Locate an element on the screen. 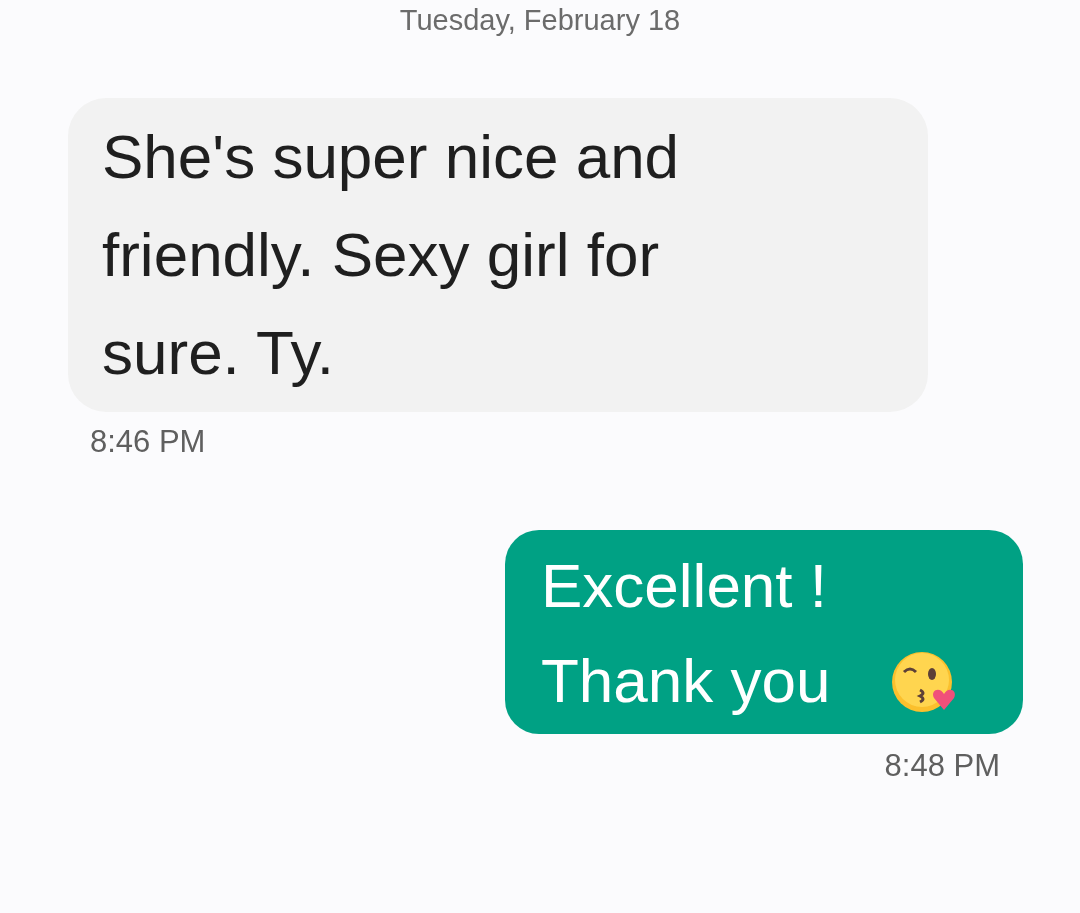 This screenshot has height=913, width=1080. date-header: Tuesday, February 18 is located at coordinates (540, 20).